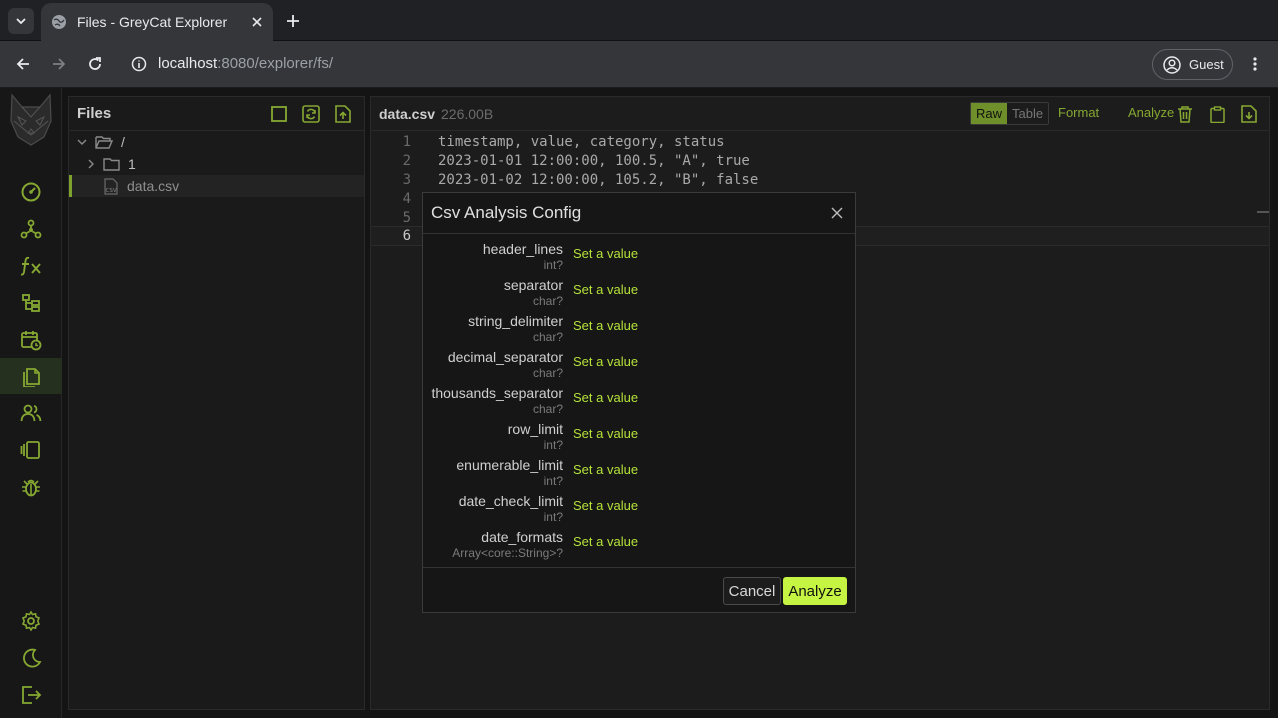 This screenshot has height=718, width=1278. Describe the element at coordinates (245, 63) in the screenshot. I see `address-bar: localhost:8080/explorer/fs/` at that location.